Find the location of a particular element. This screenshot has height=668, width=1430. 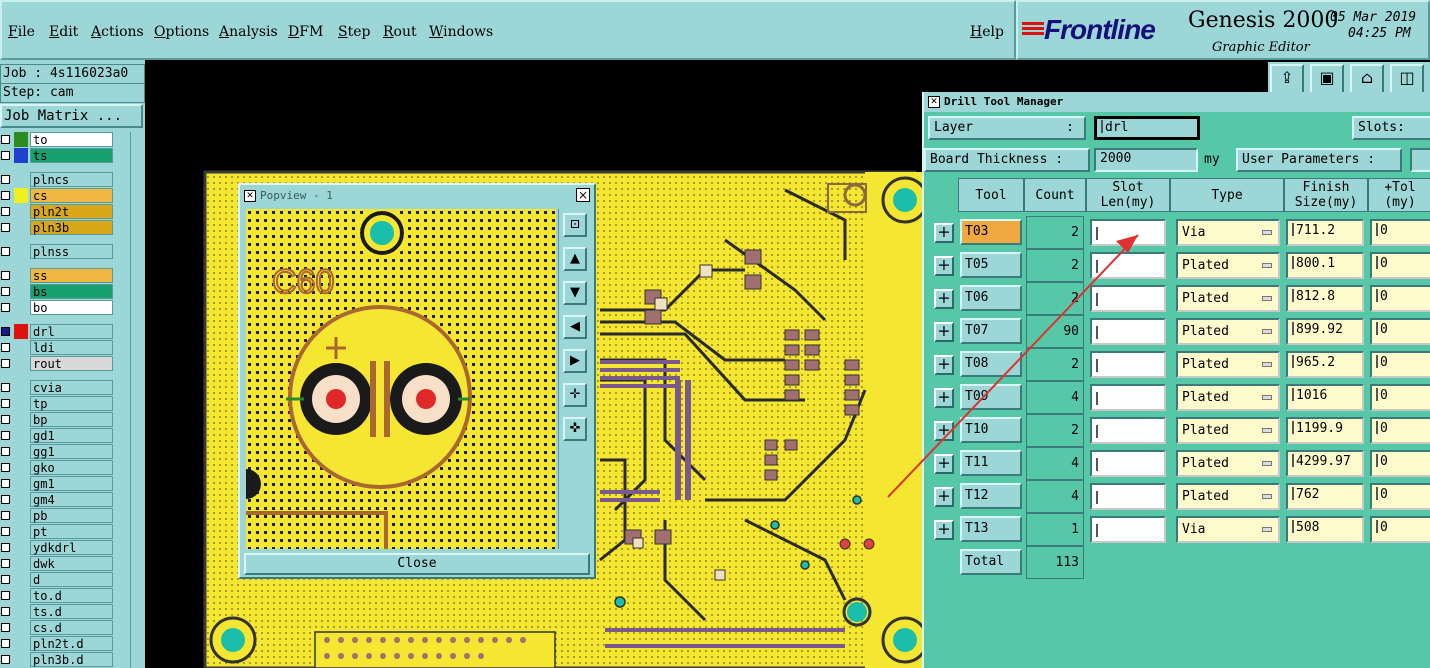

layer-row-rout: rout is located at coordinates (65, 363).